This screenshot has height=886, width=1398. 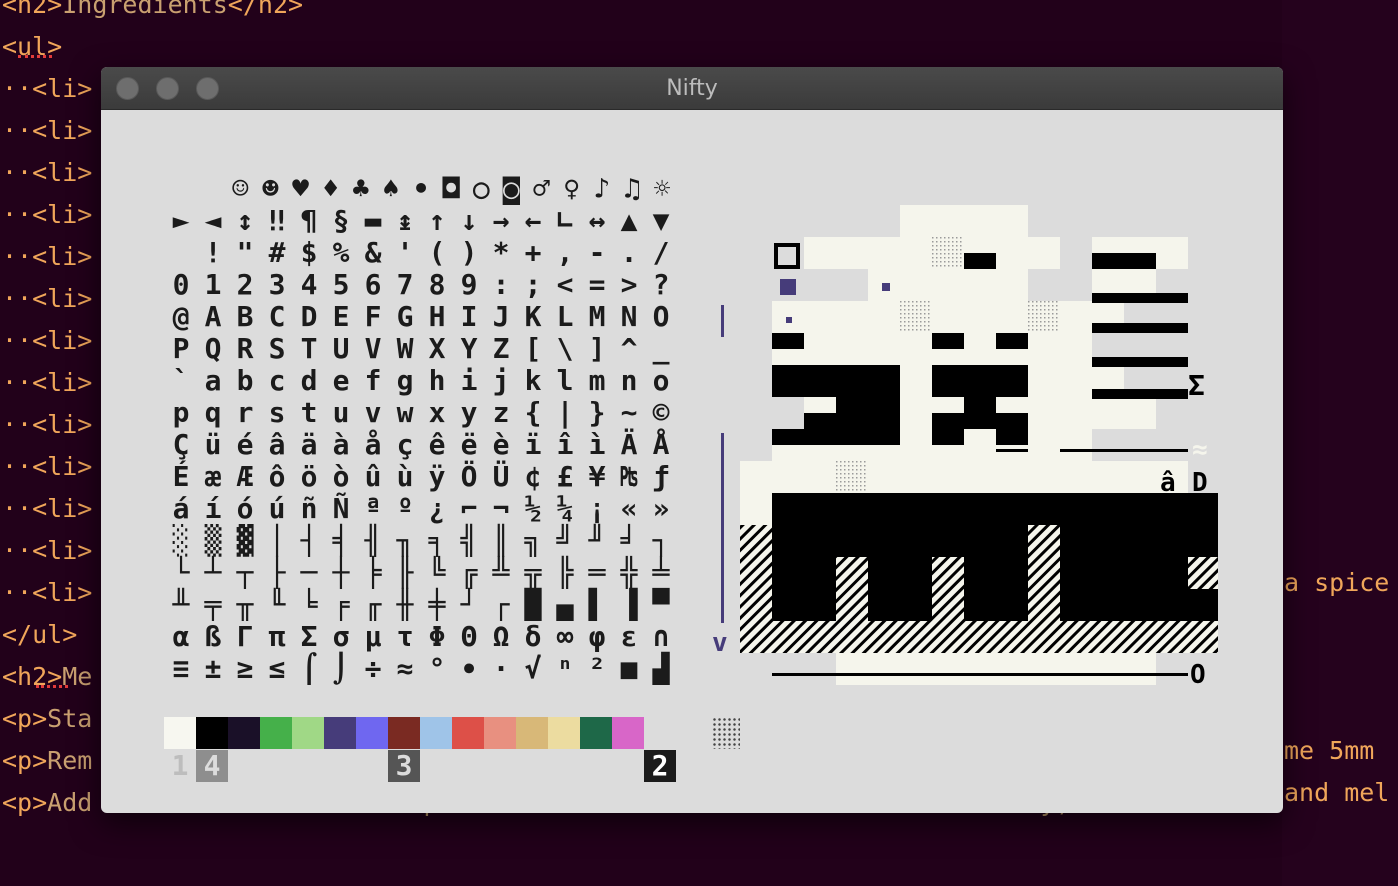 What do you see at coordinates (565, 253) in the screenshot?
I see `glyph-cell: ,` at bounding box center [565, 253].